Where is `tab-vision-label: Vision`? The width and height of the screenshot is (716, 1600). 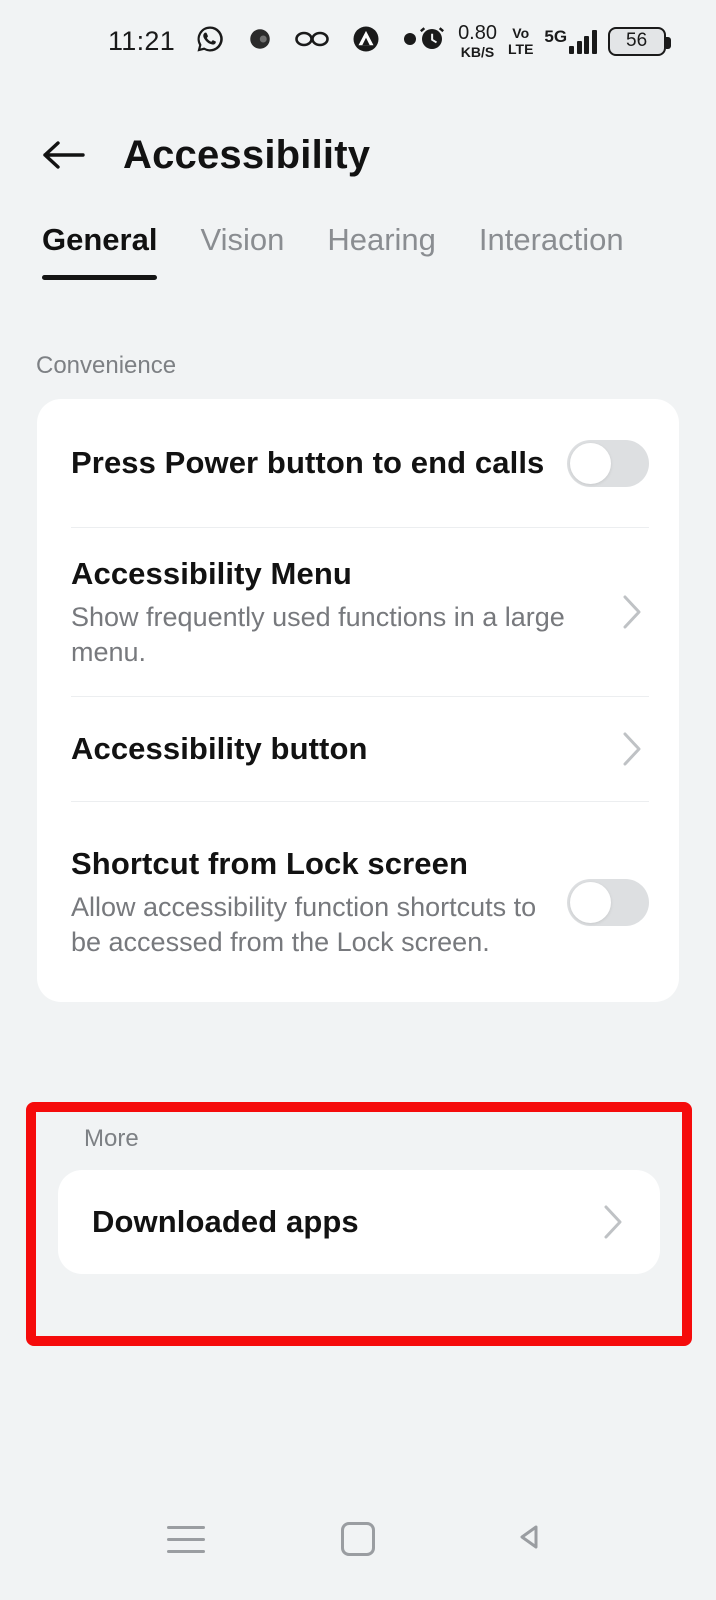 tab-vision-label: Vision is located at coordinates (242, 239).